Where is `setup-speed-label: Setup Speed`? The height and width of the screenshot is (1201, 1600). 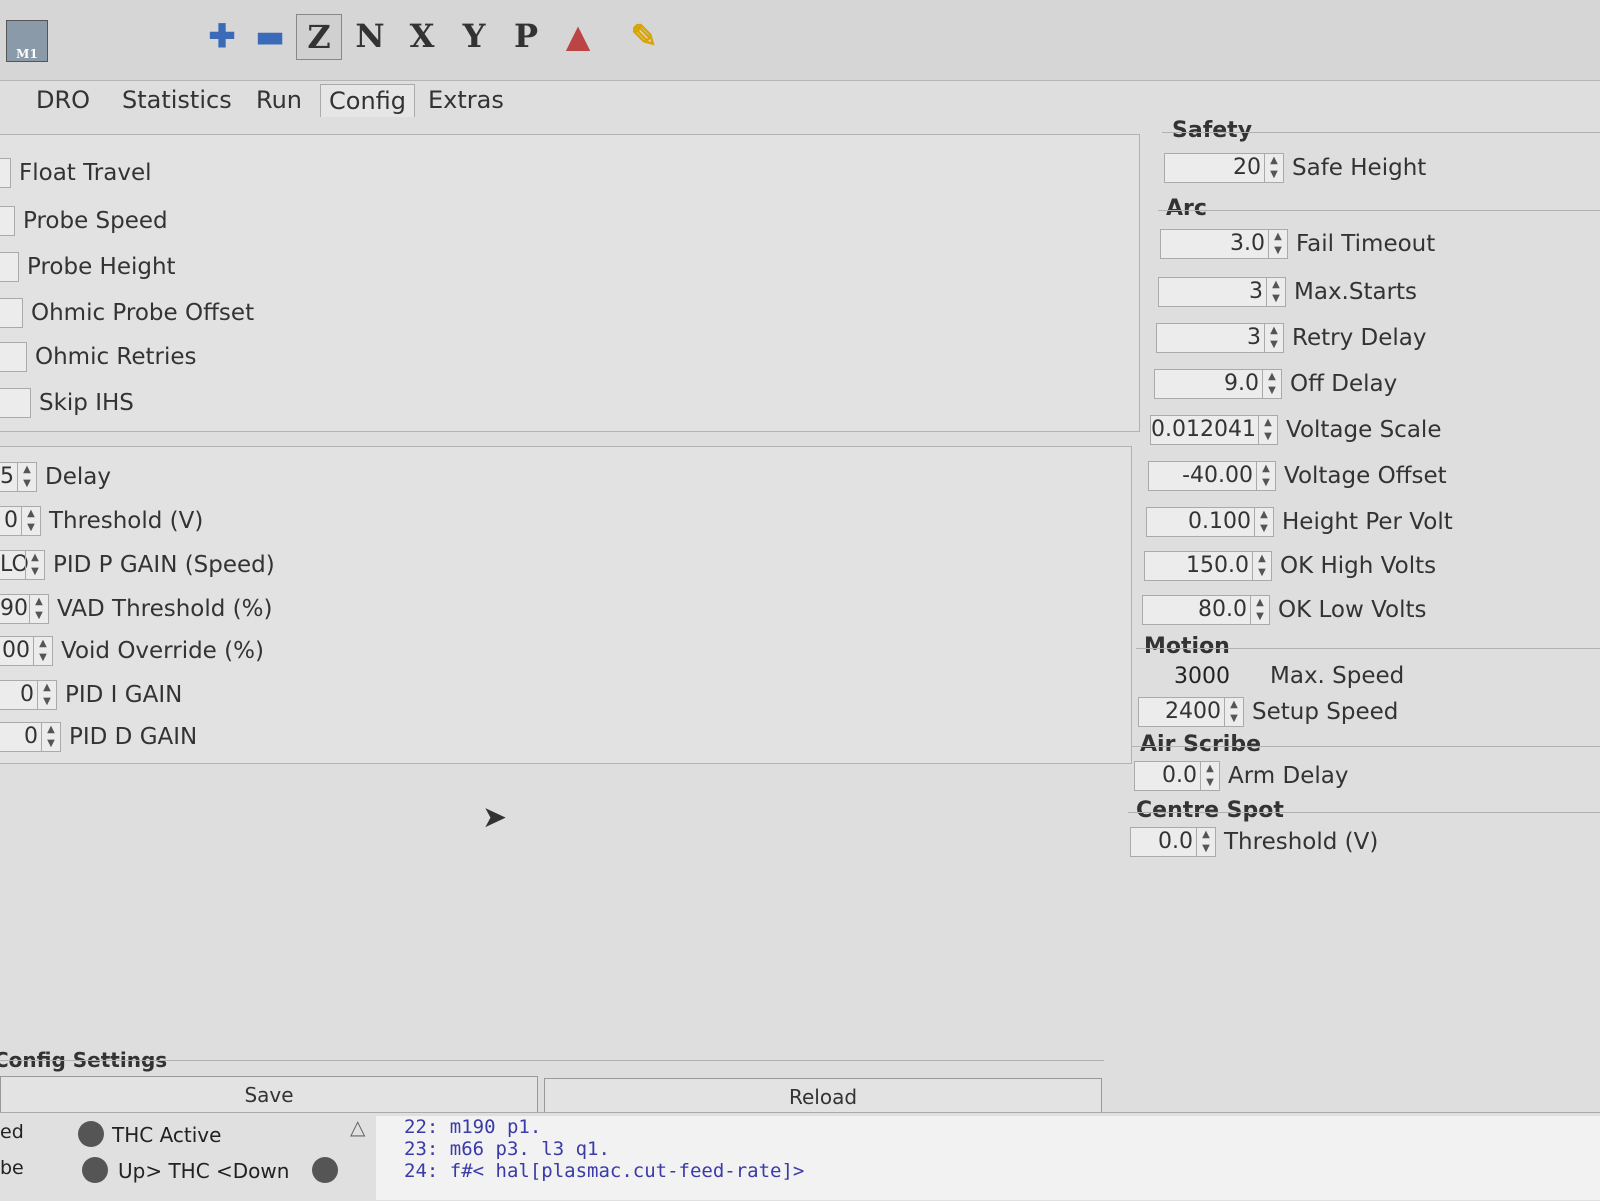
setup-speed-label: Setup Speed is located at coordinates (1325, 712).